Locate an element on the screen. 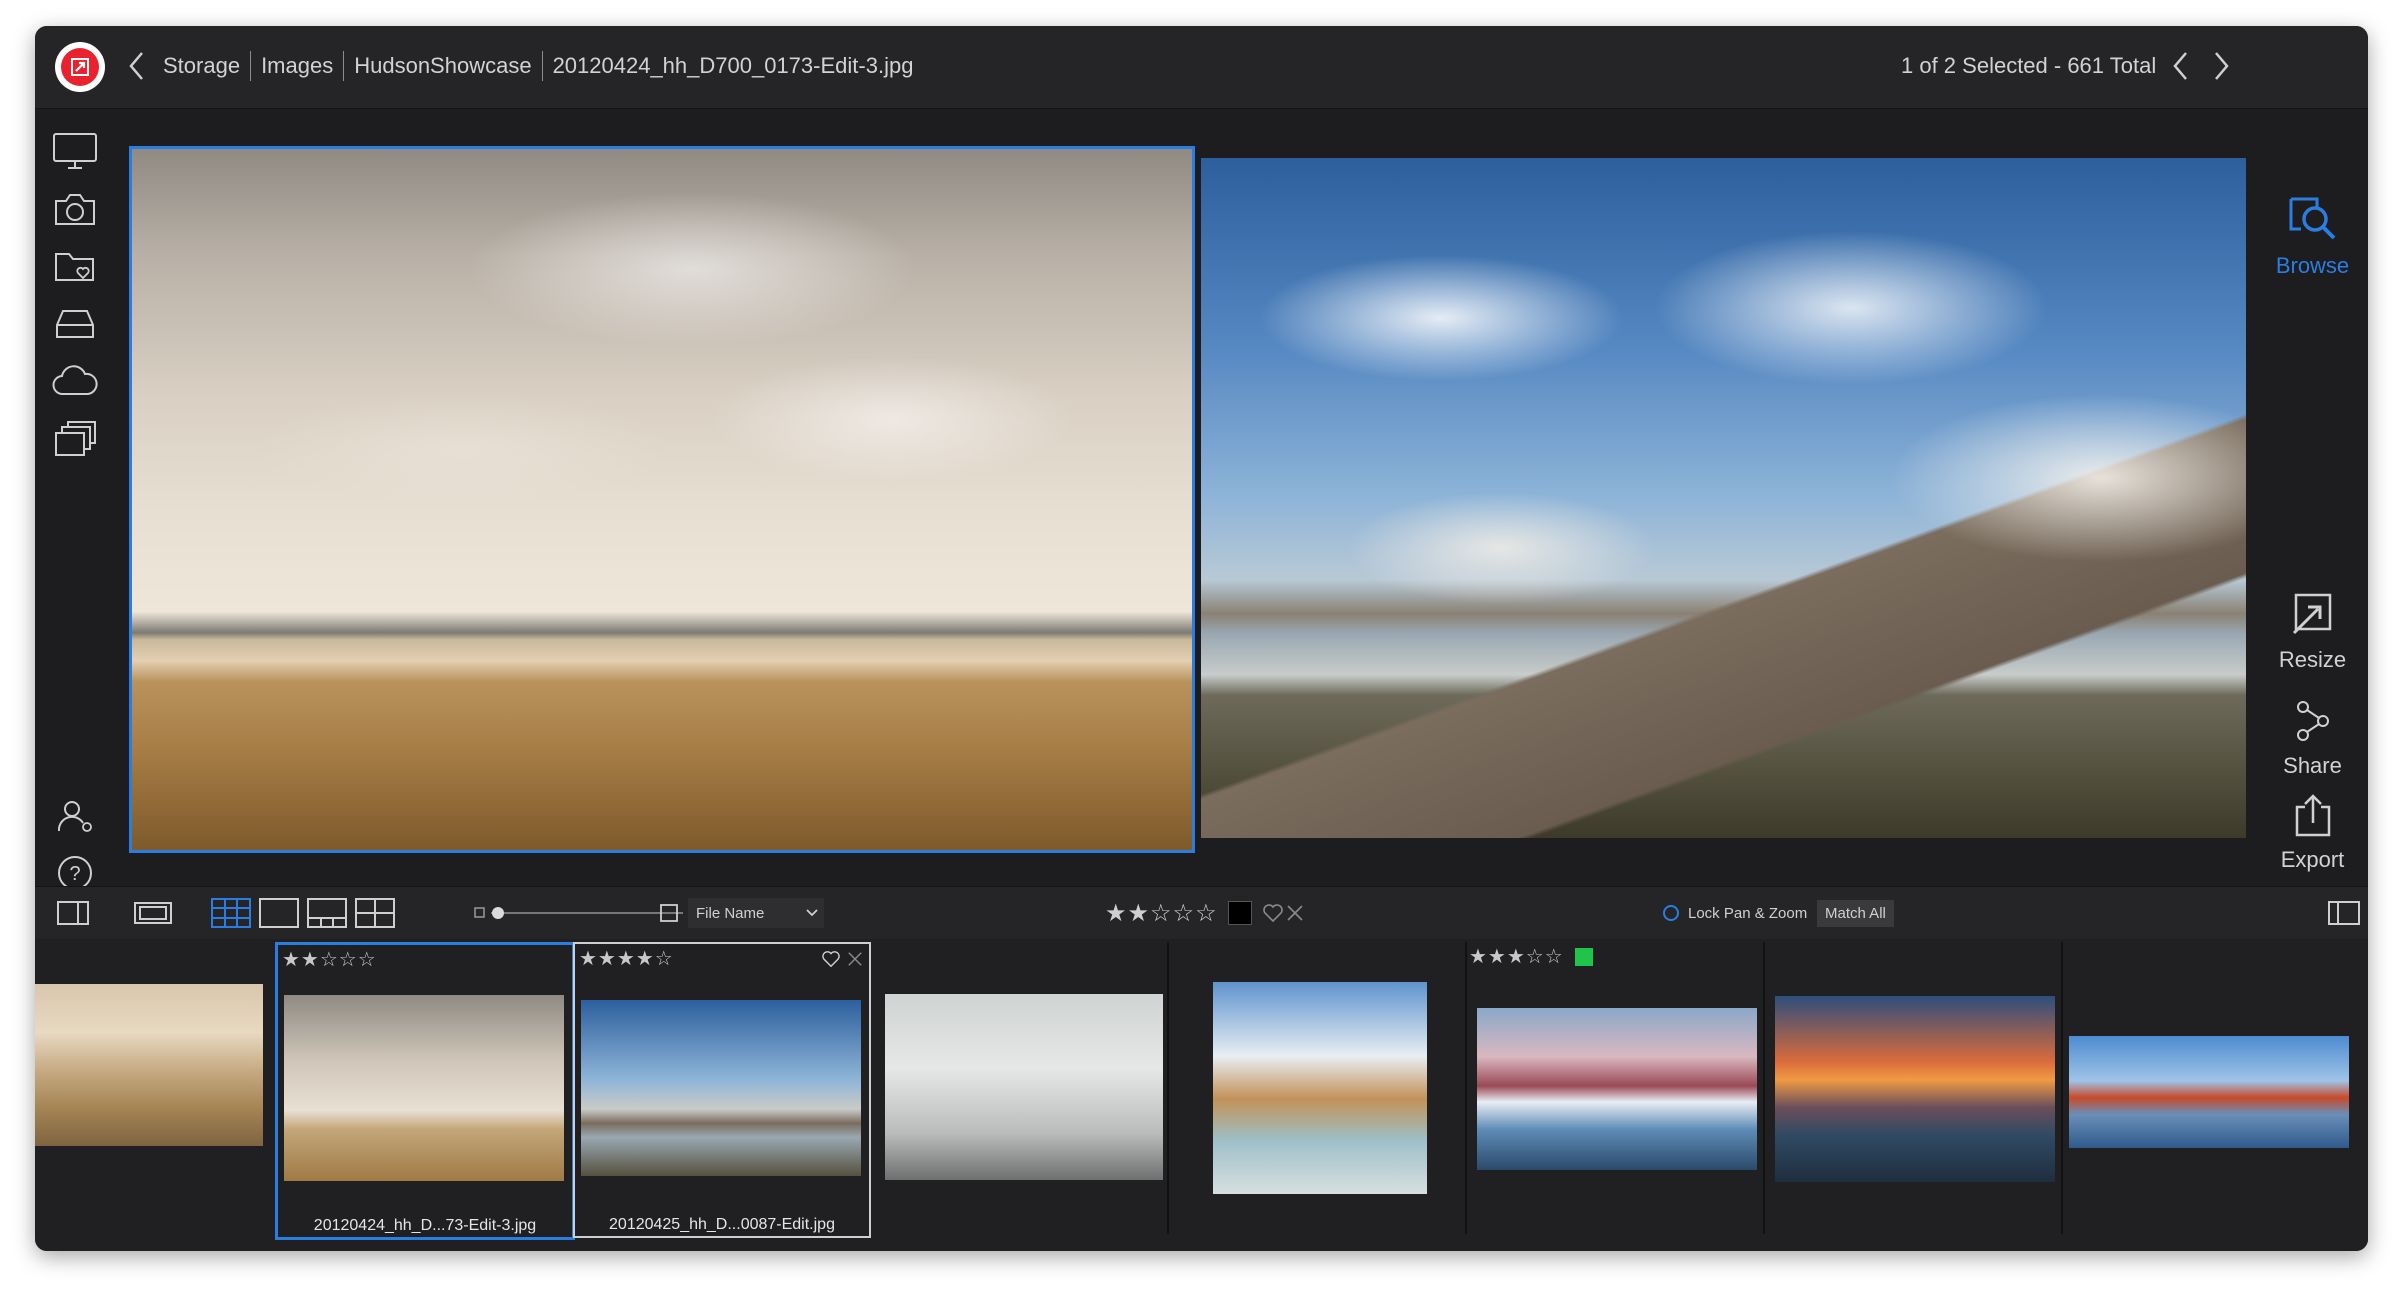  share-button: Share is located at coordinates (2312, 739).